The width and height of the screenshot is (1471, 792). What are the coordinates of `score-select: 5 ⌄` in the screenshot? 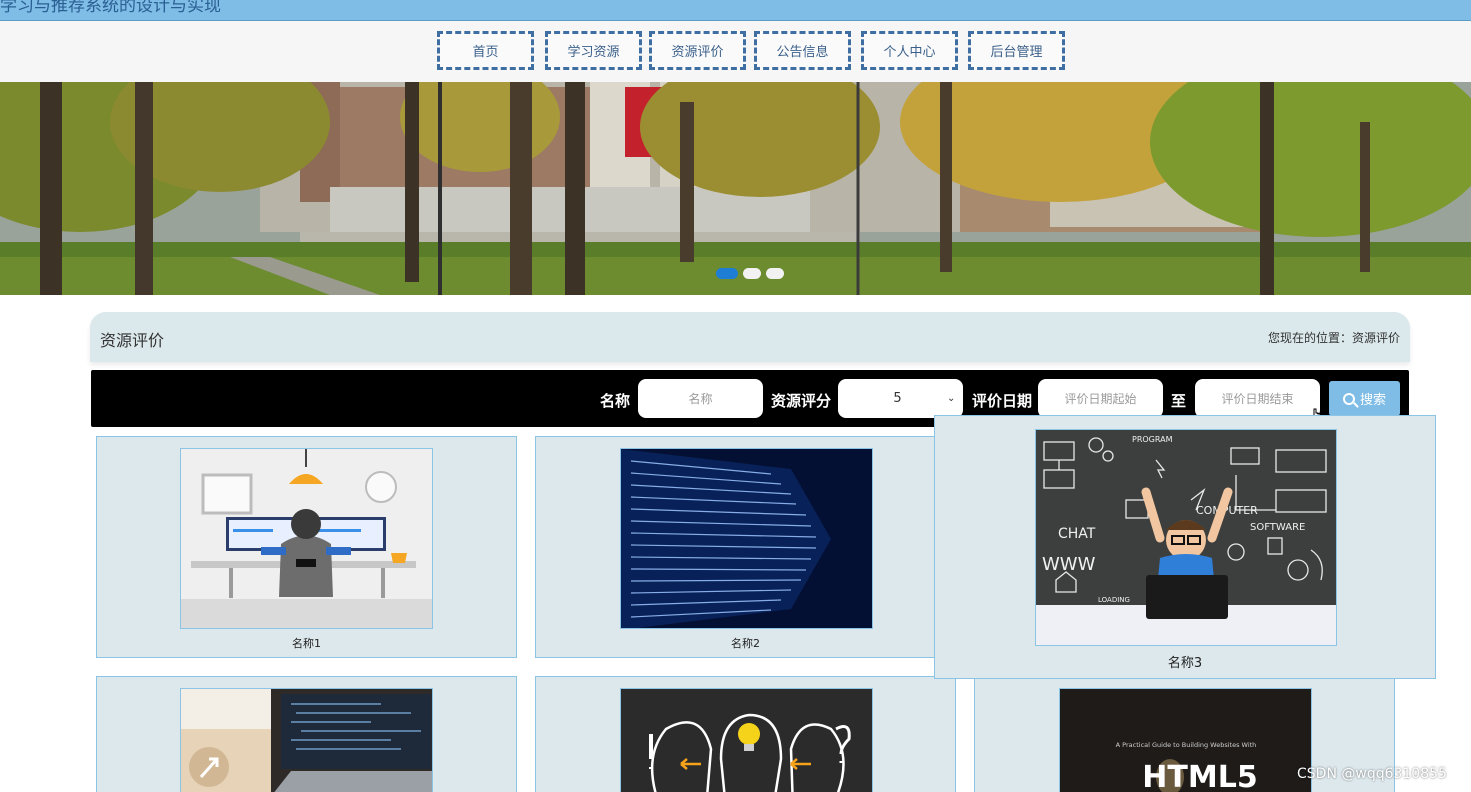 It's located at (900, 398).